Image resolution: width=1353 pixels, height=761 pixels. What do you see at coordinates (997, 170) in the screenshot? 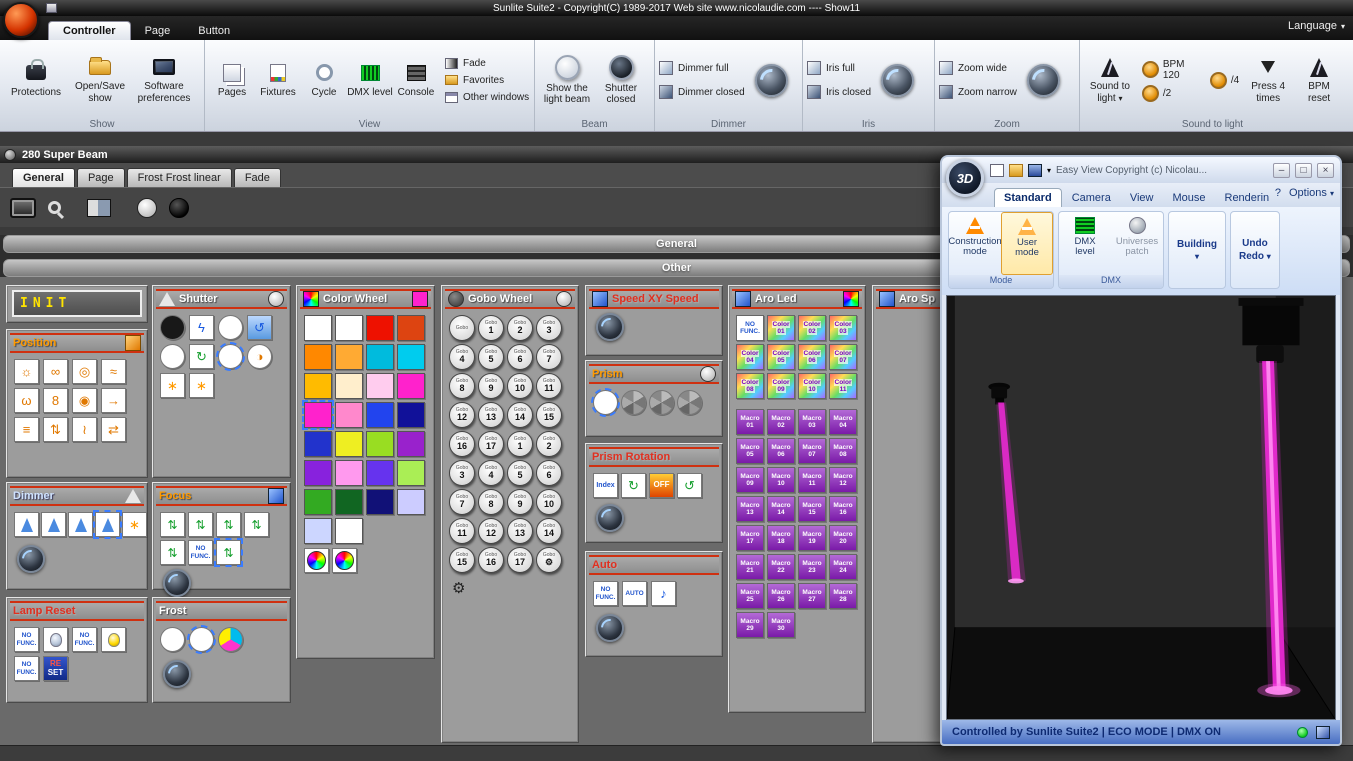
I see `new-document-icon` at bounding box center [997, 170].